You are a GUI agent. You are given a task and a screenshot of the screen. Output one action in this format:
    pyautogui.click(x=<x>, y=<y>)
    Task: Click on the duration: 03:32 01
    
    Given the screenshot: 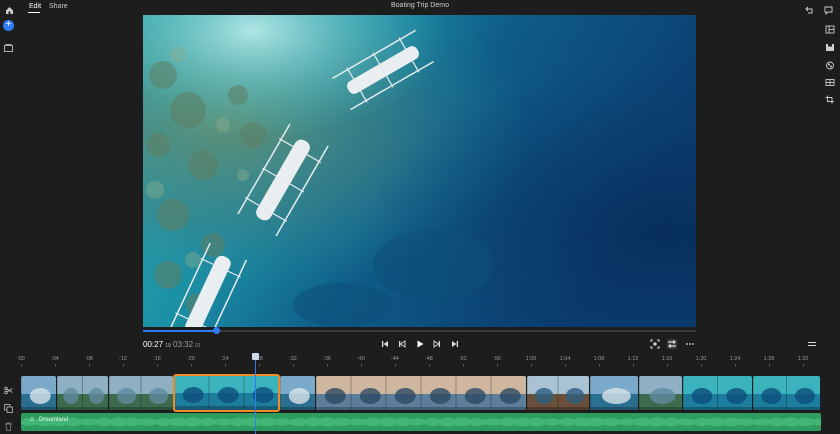 What is the action you would take?
    pyautogui.click(x=187, y=344)
    